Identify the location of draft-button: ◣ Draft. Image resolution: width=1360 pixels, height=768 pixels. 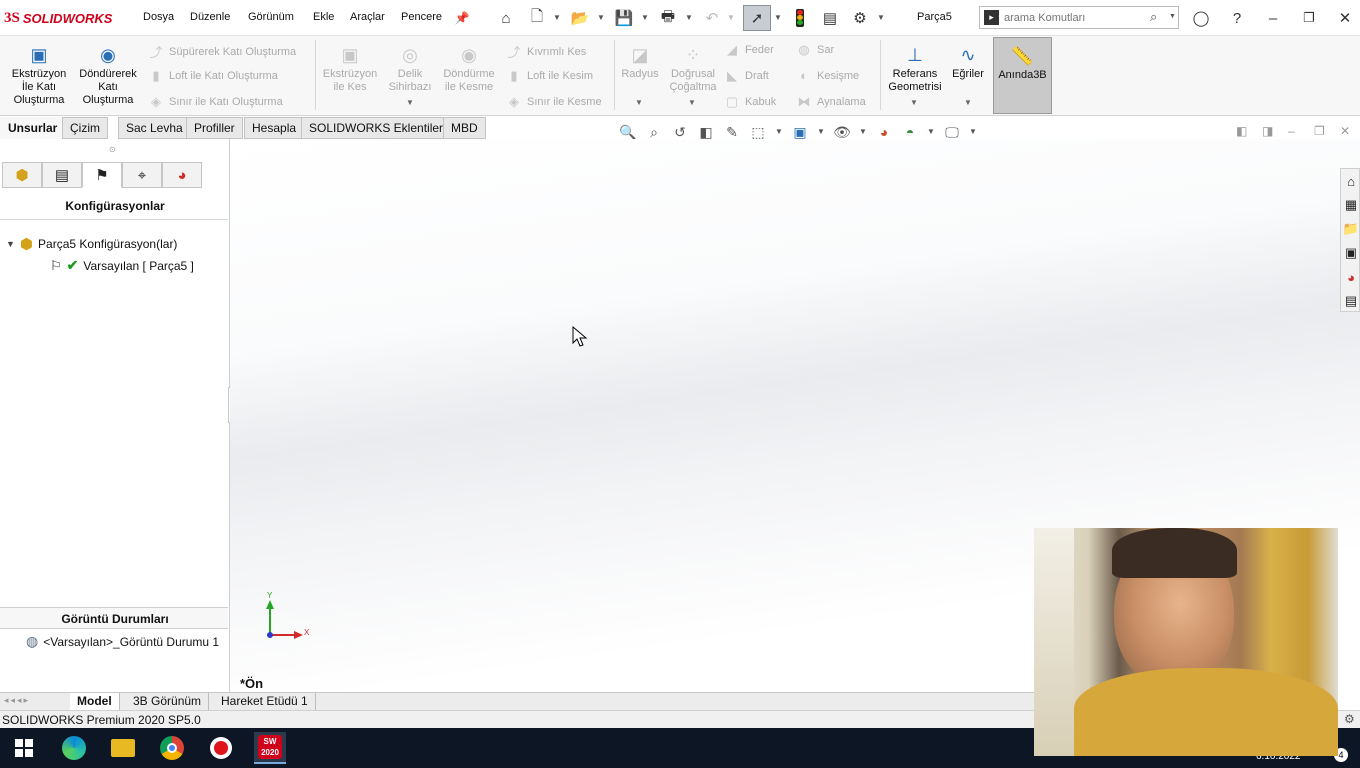
(746, 76).